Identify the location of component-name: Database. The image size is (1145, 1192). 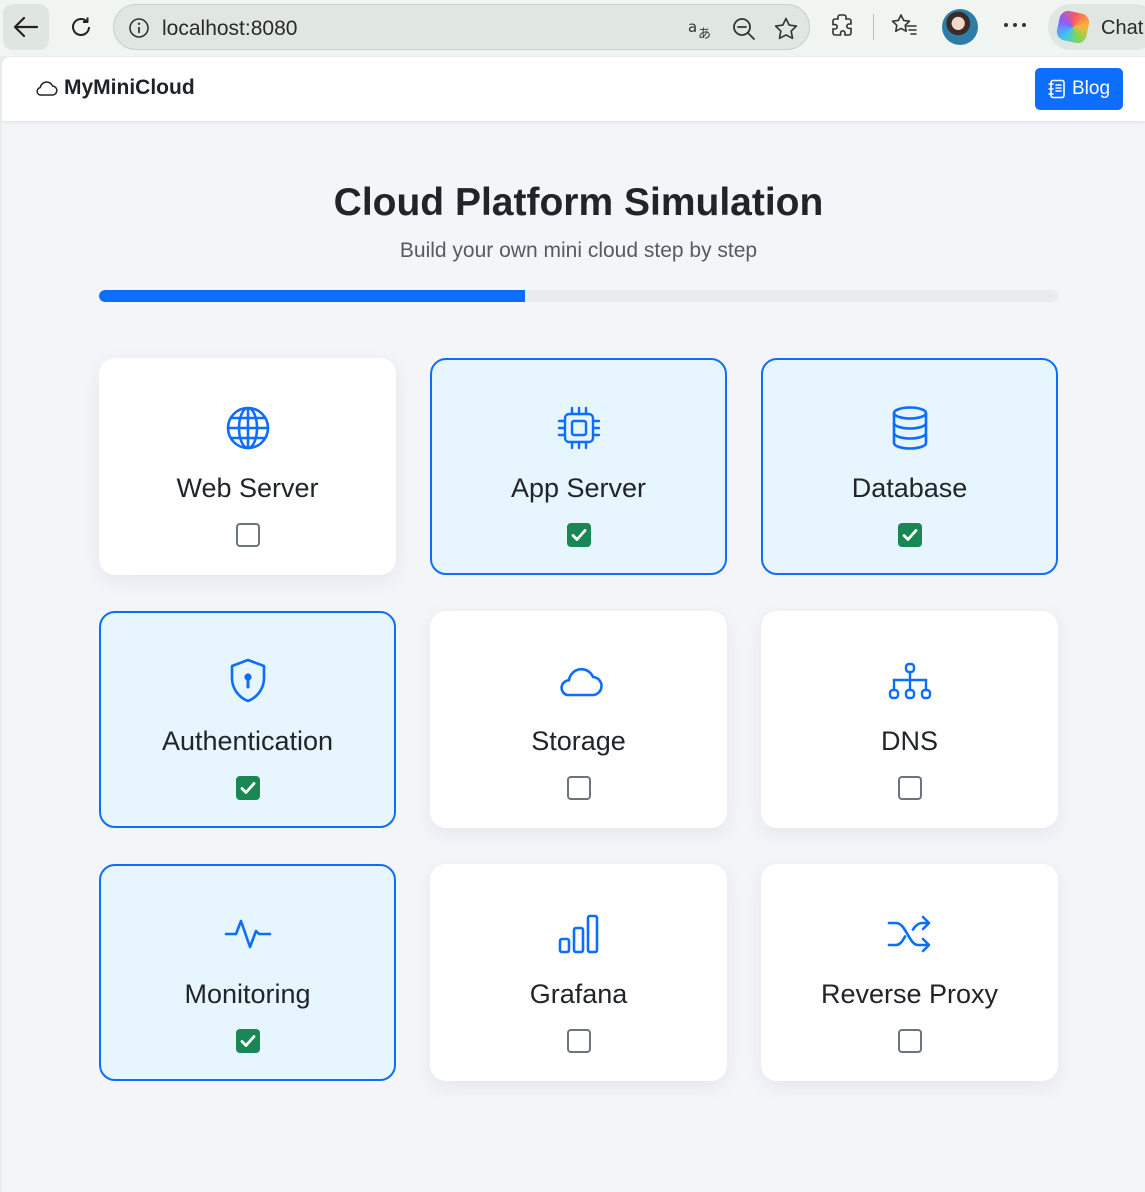
(909, 488).